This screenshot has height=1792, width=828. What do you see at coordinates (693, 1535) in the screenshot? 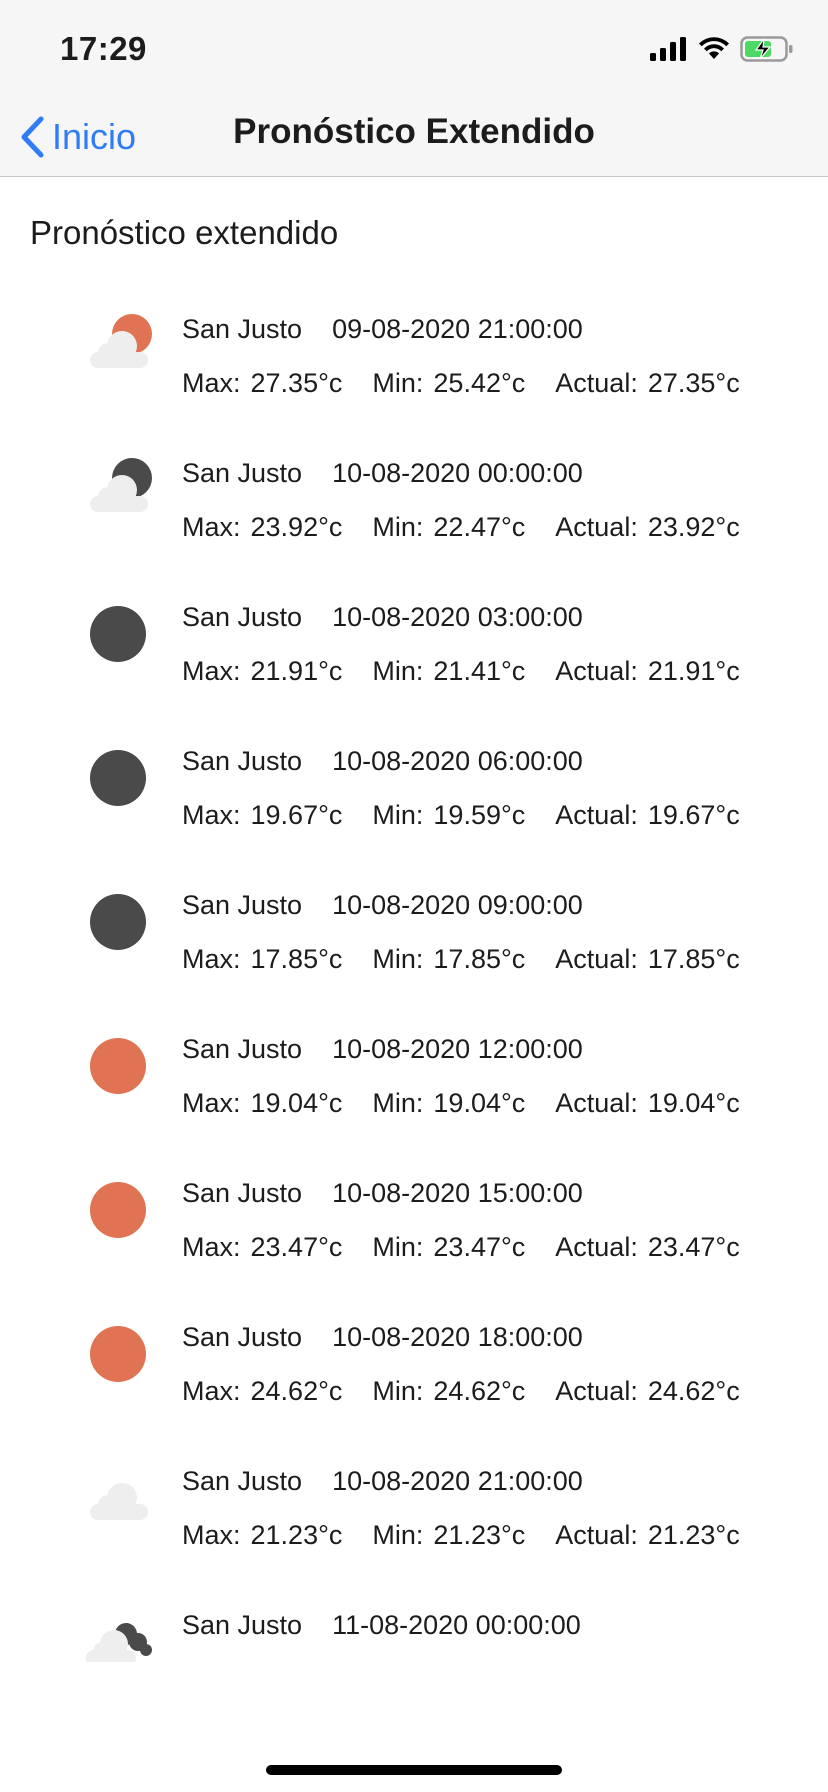
I see `actual-value: 21.23°c` at bounding box center [693, 1535].